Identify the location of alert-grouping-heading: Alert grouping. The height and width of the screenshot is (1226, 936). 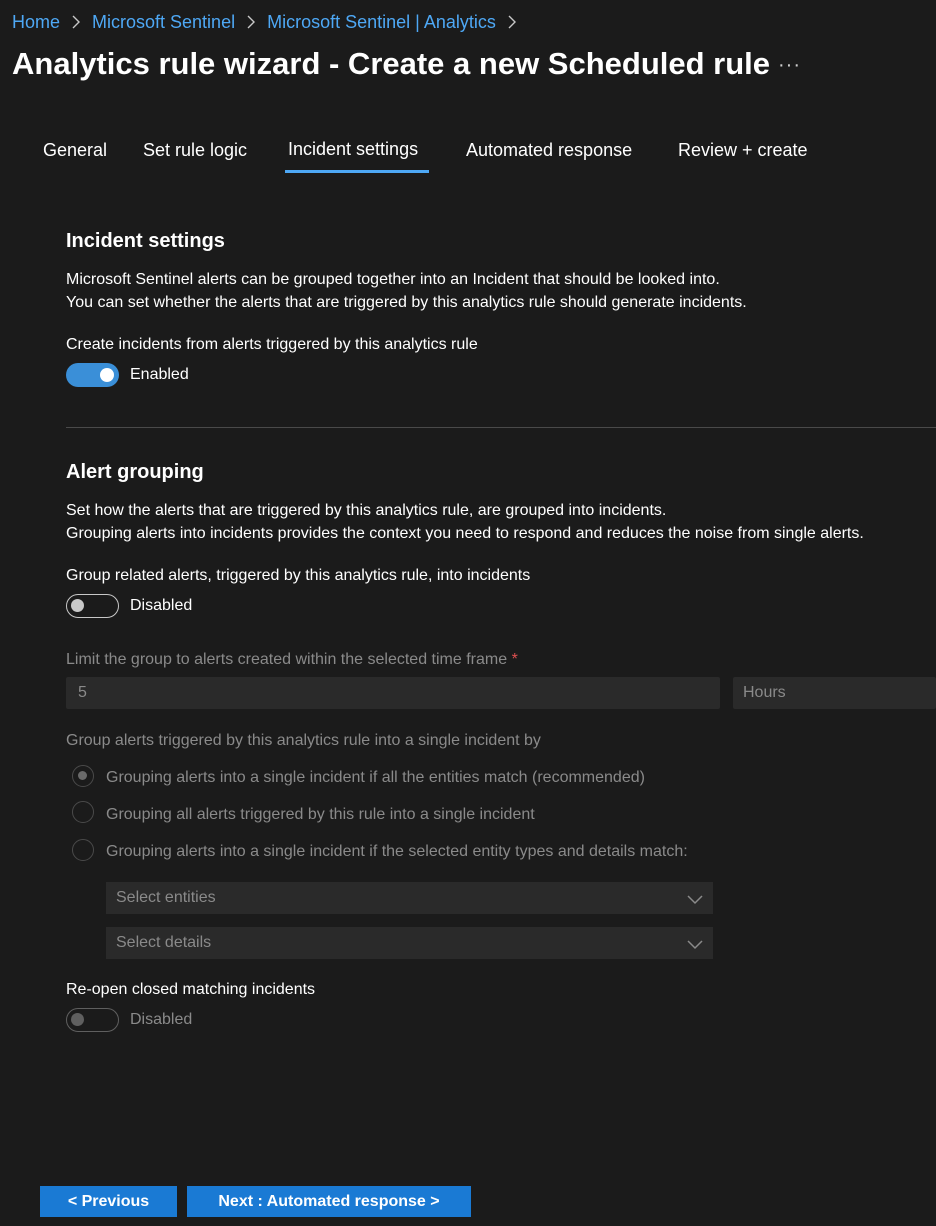
(135, 472).